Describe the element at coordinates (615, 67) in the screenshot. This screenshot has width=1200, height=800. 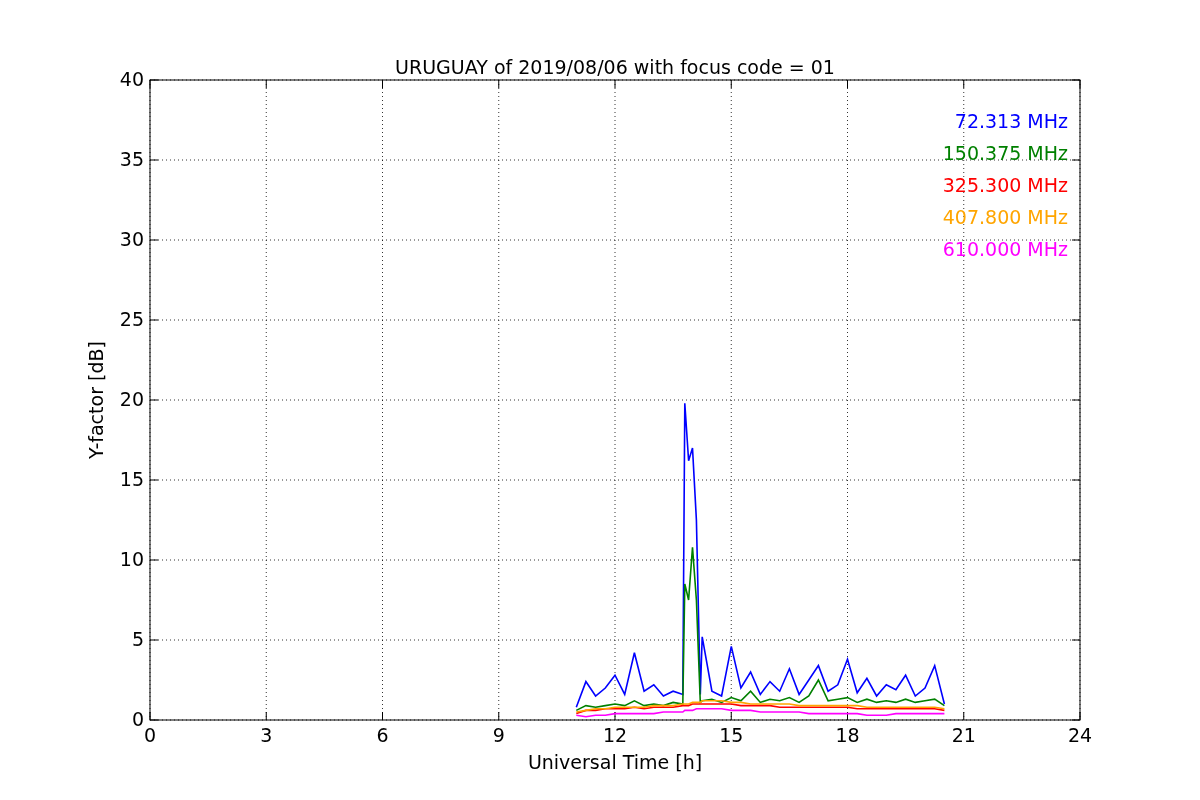
I see `chart-title: URUGUAY of 2019/08/06 with focus code = 01` at that location.